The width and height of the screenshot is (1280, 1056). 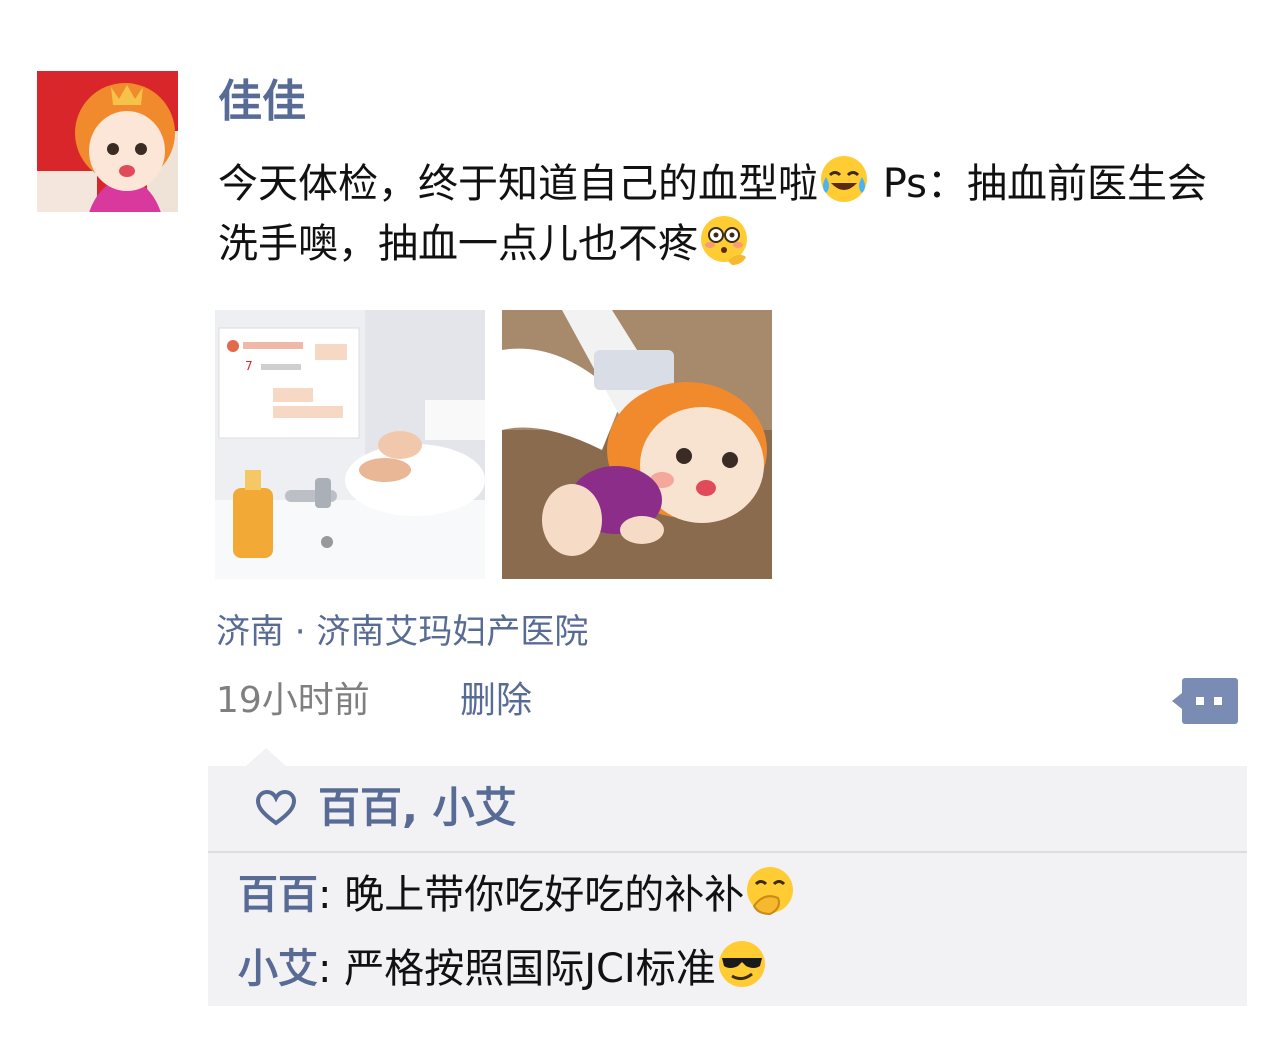 What do you see at coordinates (770, 891) in the screenshot?
I see `hand-over-mouth-emoji` at bounding box center [770, 891].